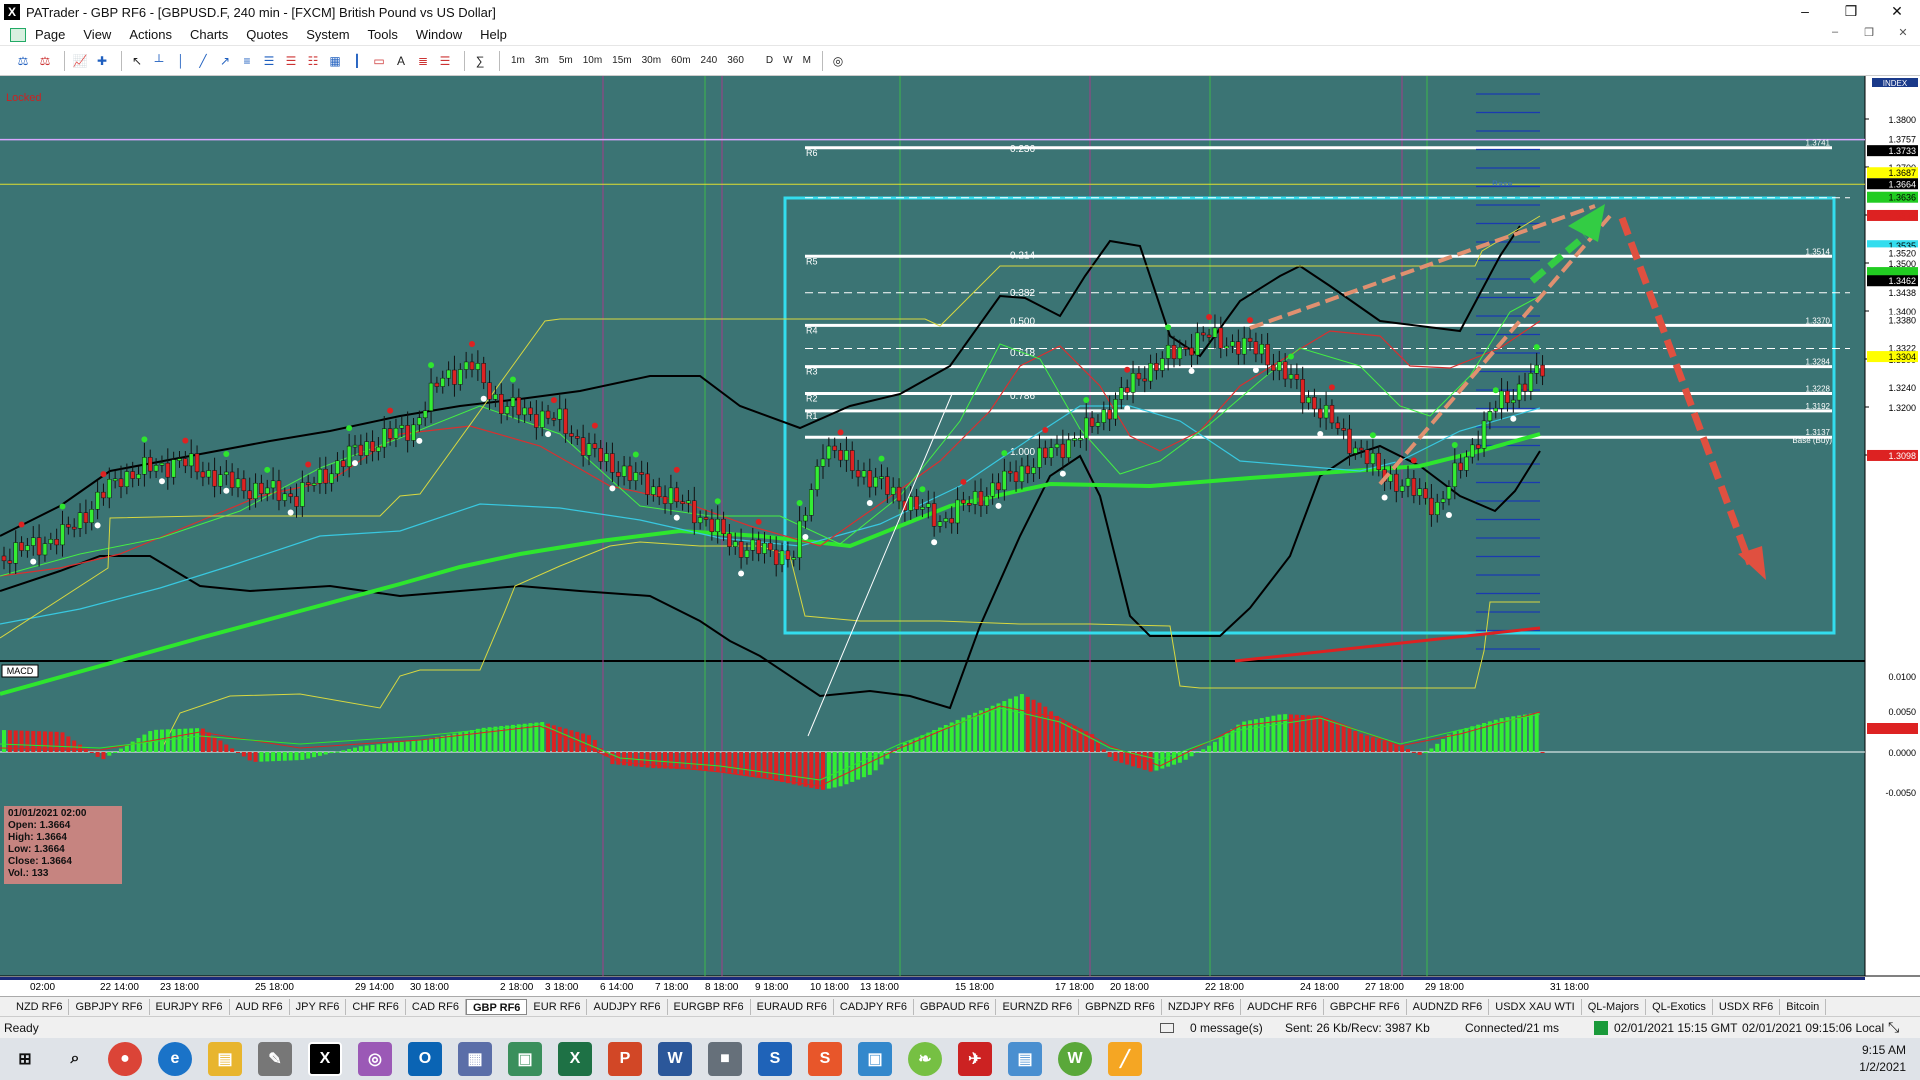 Image resolution: width=1920 pixels, height=1080 pixels. I want to click on red-bird-icon: ✈, so click(975, 1059).